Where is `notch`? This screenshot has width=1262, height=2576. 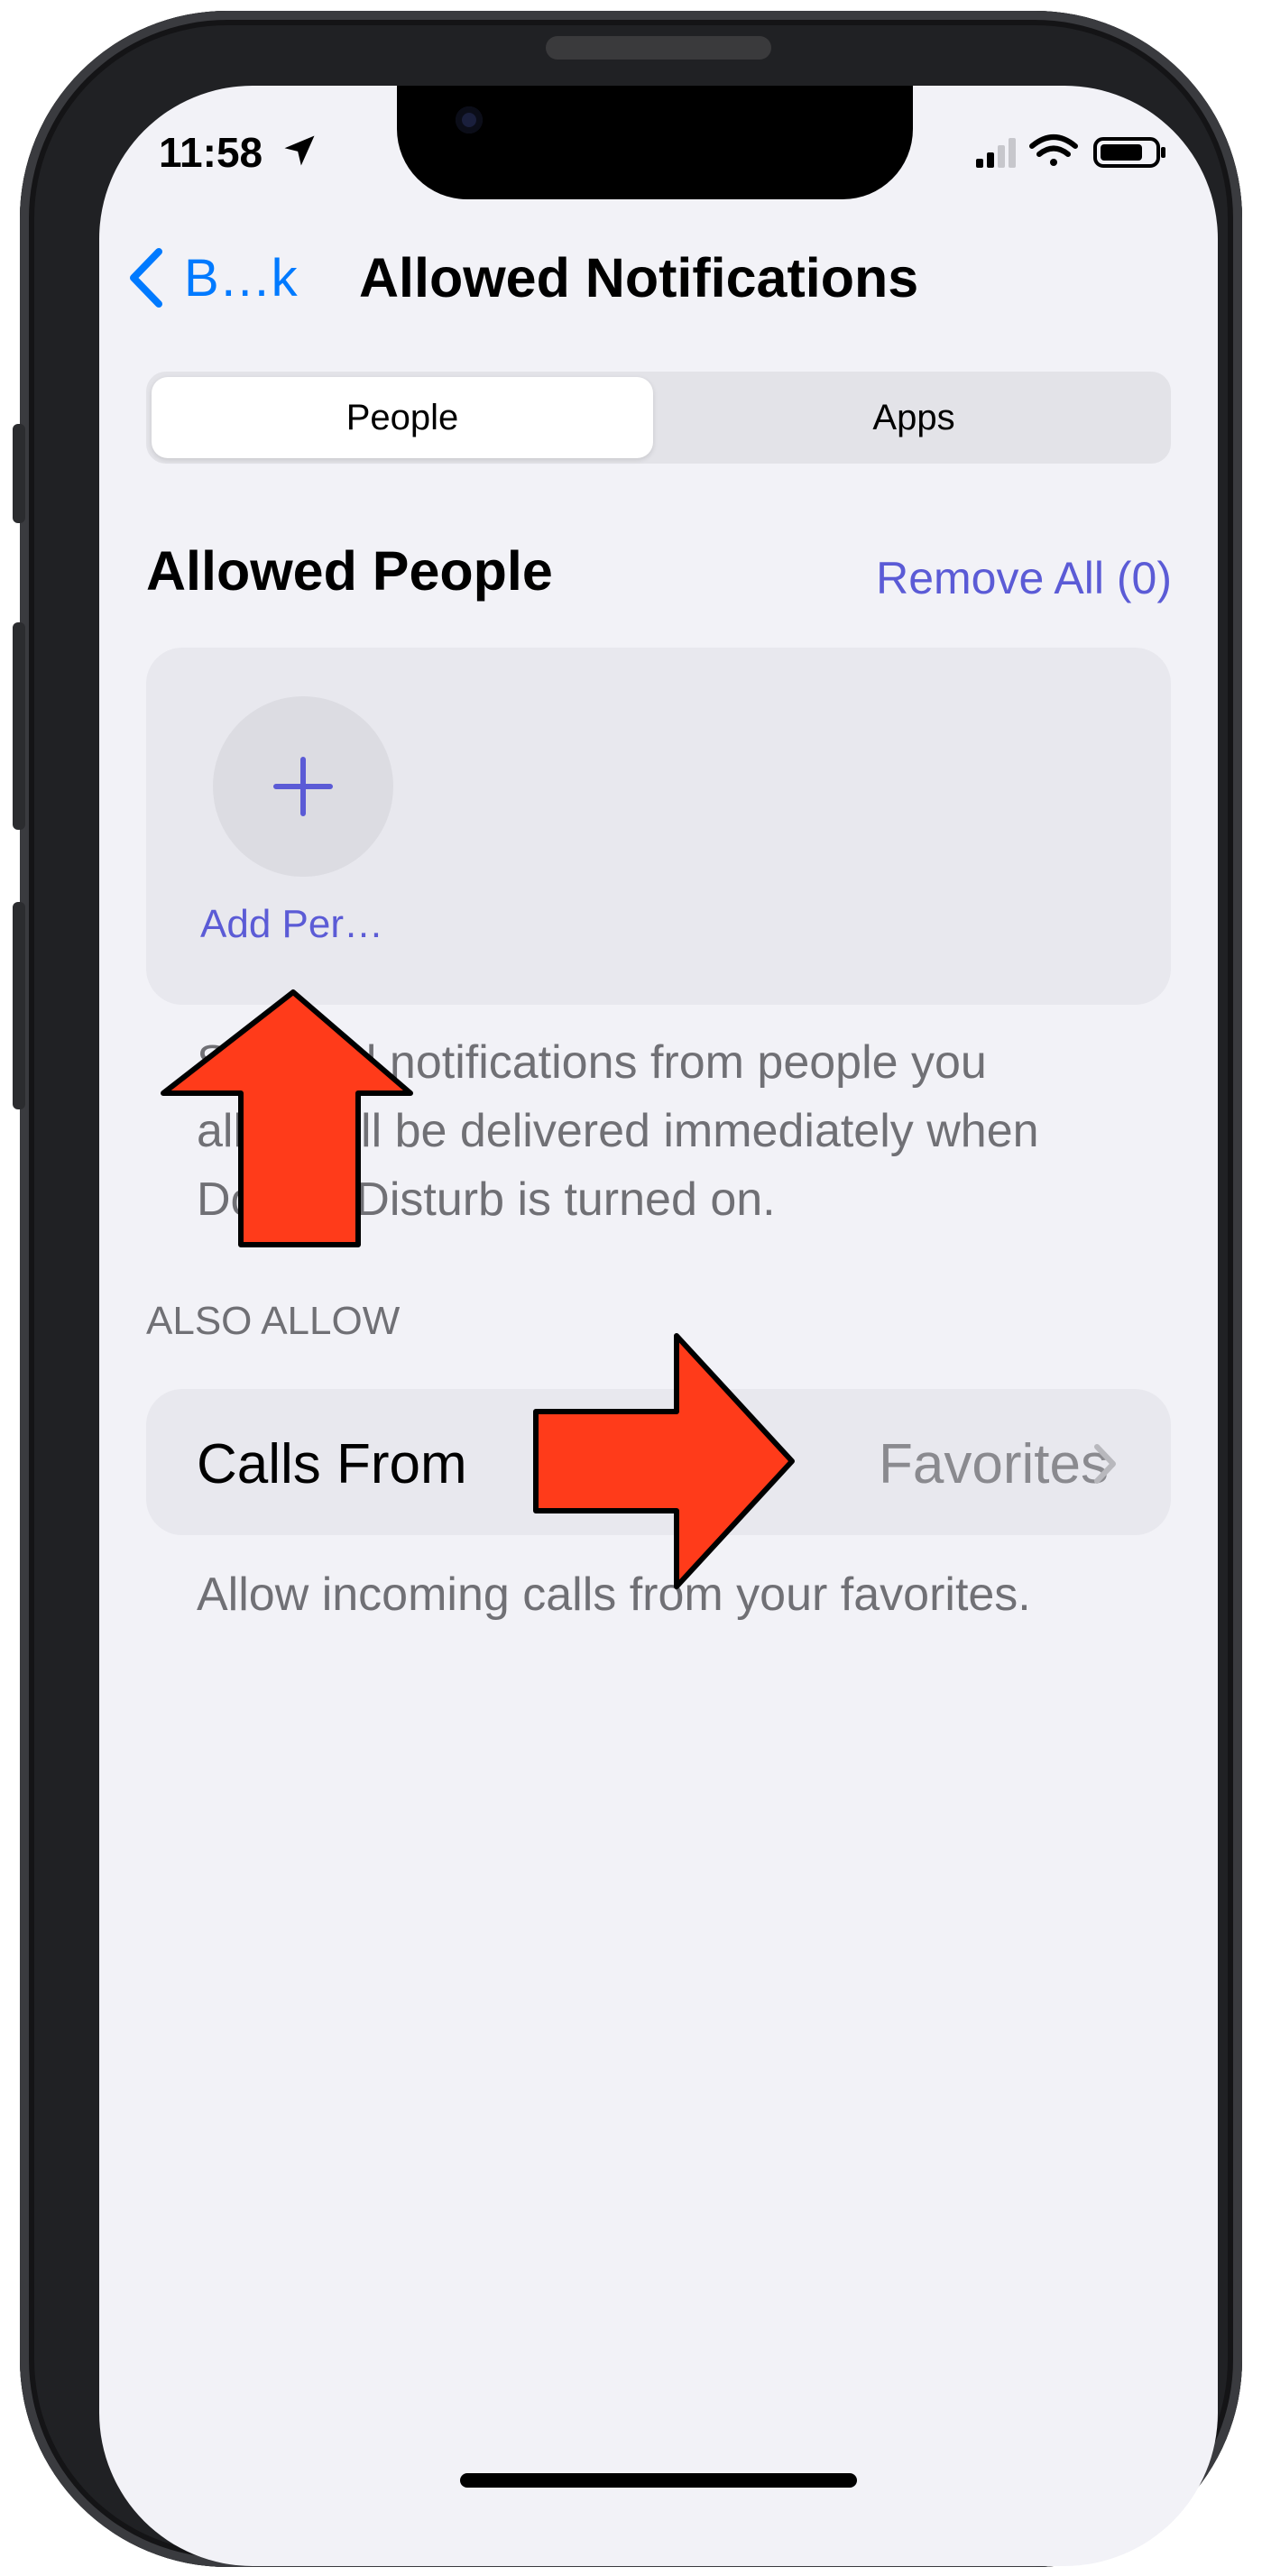 notch is located at coordinates (655, 143).